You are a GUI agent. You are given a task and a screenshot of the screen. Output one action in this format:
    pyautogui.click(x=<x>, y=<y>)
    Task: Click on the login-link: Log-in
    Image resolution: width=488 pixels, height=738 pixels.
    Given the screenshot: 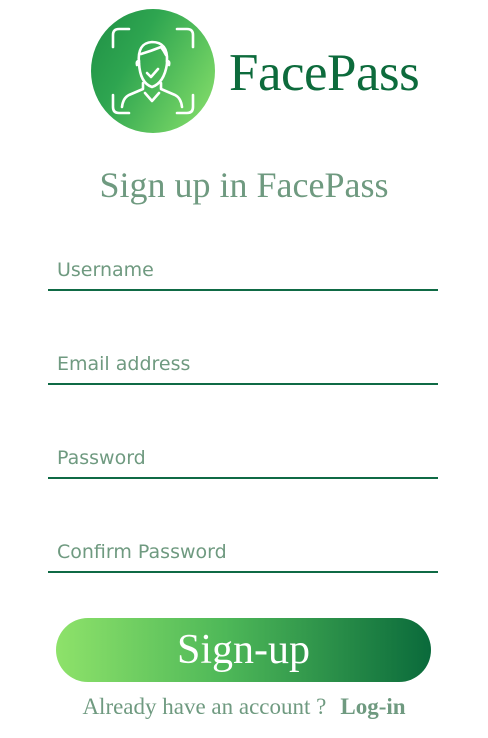 What is the action you would take?
    pyautogui.click(x=372, y=706)
    